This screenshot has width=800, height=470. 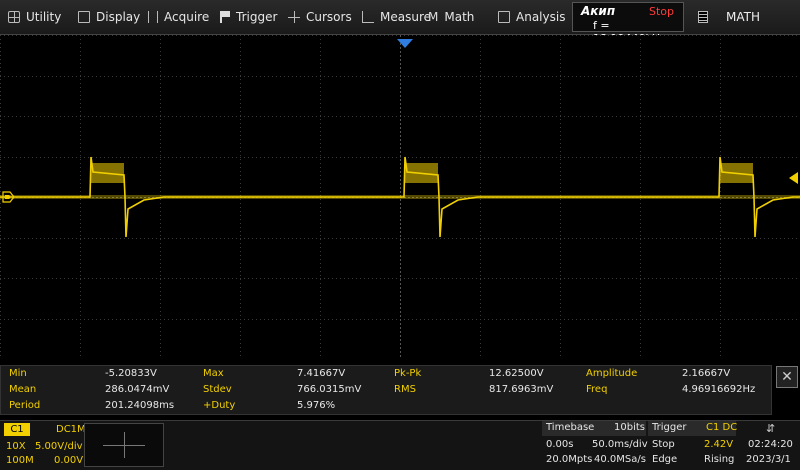 What do you see at coordinates (59, 446) in the screenshot?
I see `channel1-scale: 5.00V/div` at bounding box center [59, 446].